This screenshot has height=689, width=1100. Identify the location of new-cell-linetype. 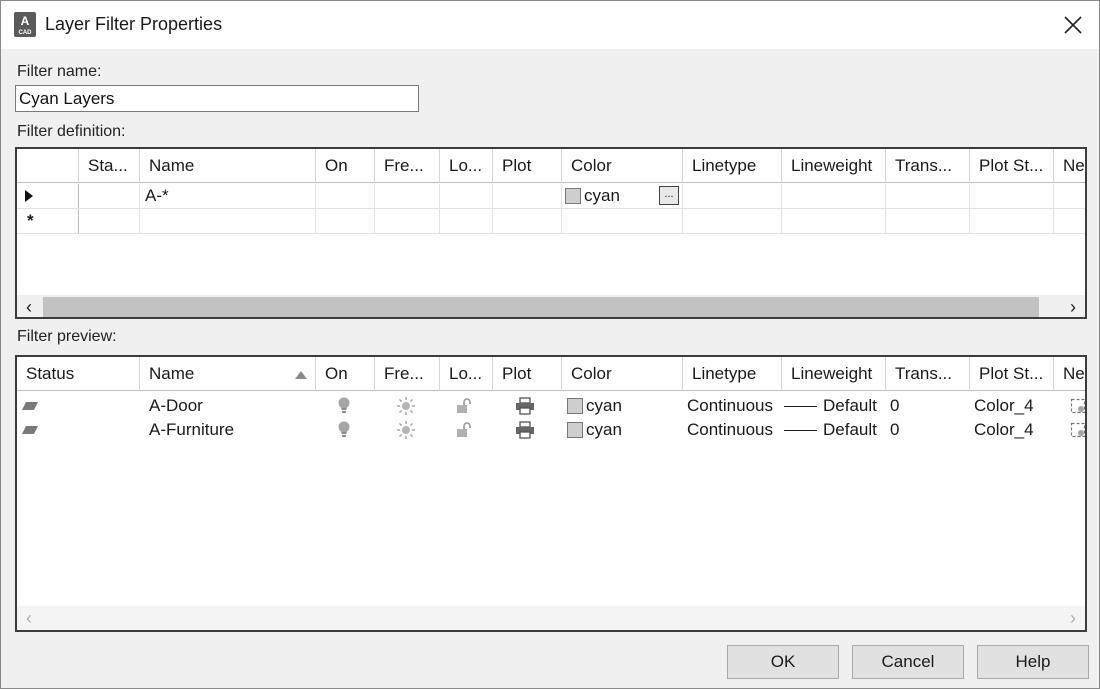
(732, 221).